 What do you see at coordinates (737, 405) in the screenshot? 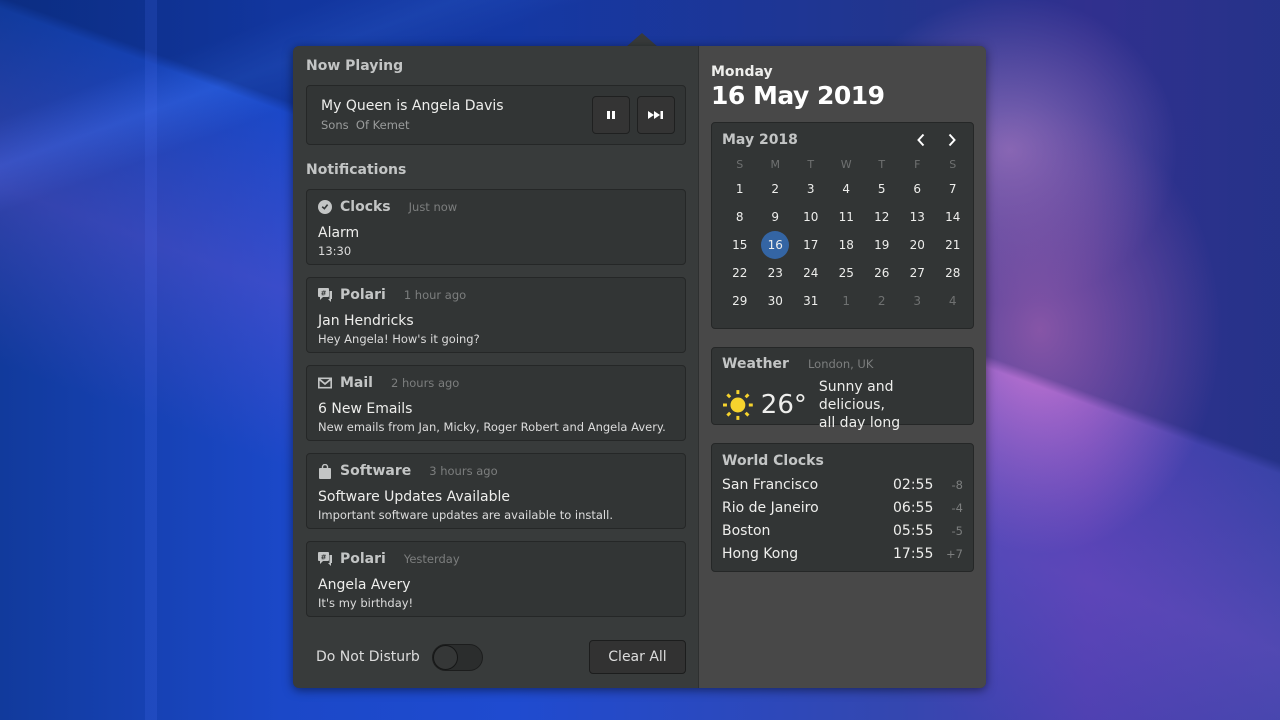
I see `sun-icon` at bounding box center [737, 405].